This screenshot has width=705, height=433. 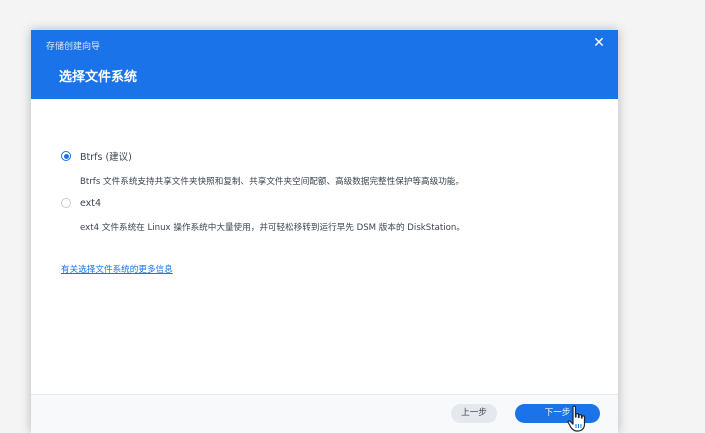 What do you see at coordinates (66, 203) in the screenshot?
I see `radio-ext4` at bounding box center [66, 203].